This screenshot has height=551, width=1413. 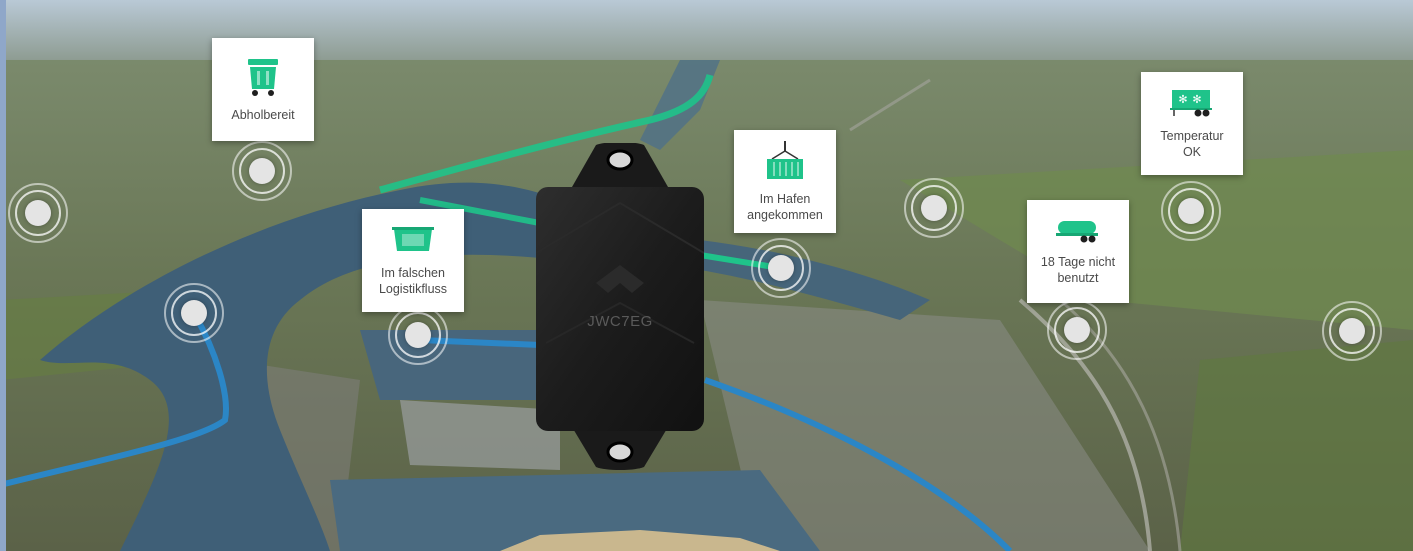 I want to click on status-card-label: Abholbereit, so click(x=263, y=114).